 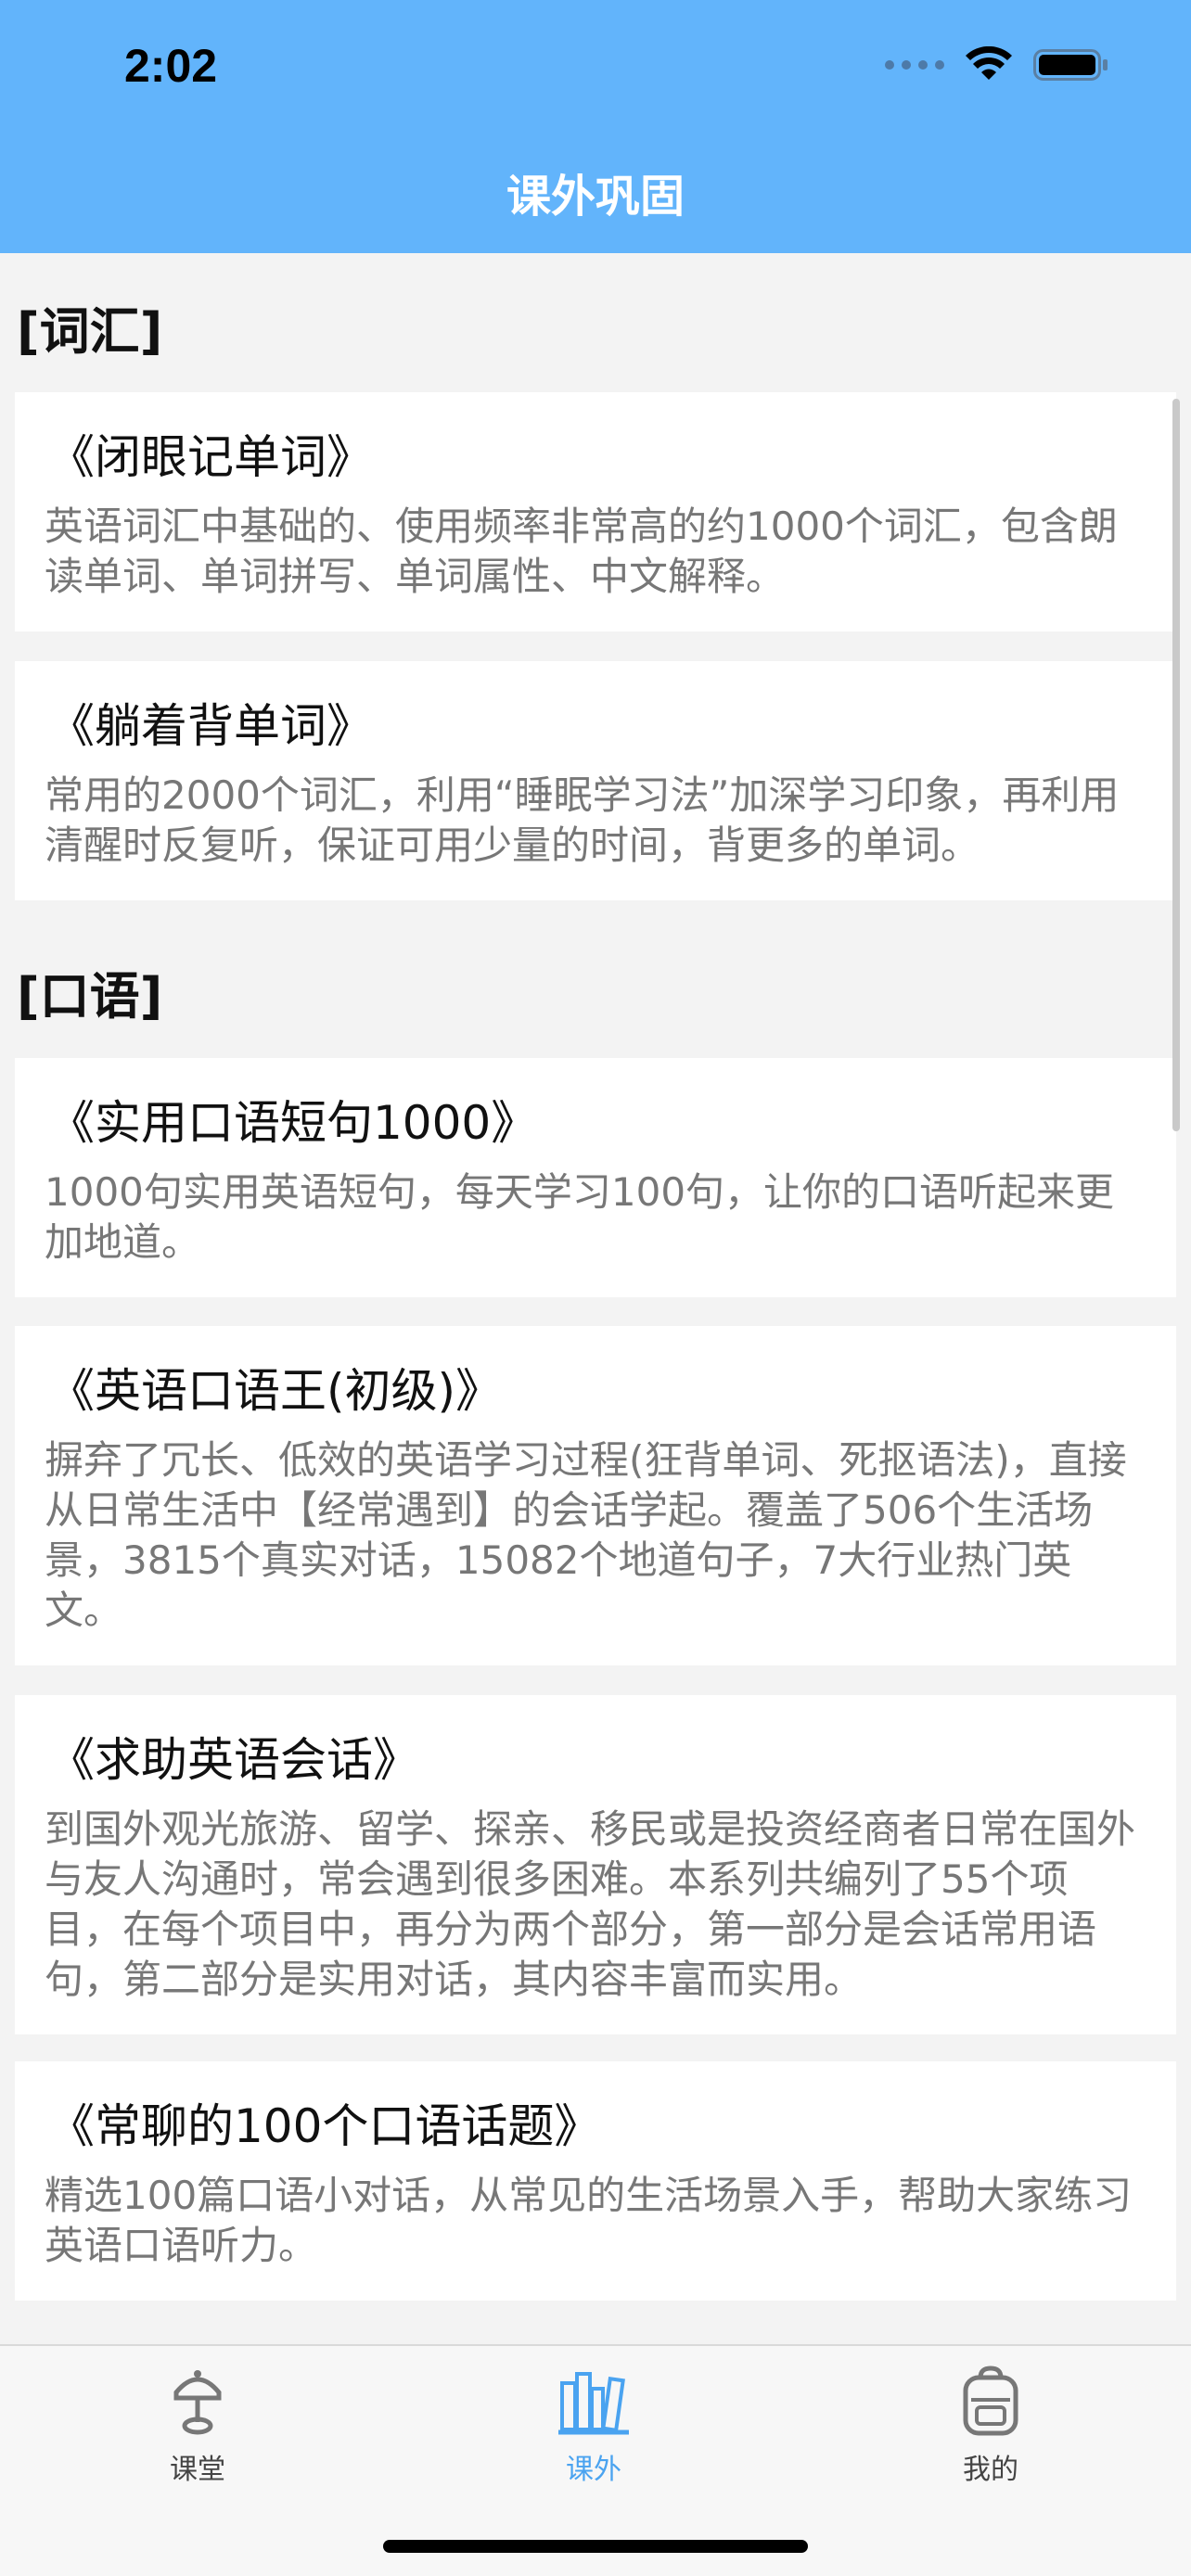 I want to click on course-title: 《实用口语短句1000》, so click(x=293, y=1123).